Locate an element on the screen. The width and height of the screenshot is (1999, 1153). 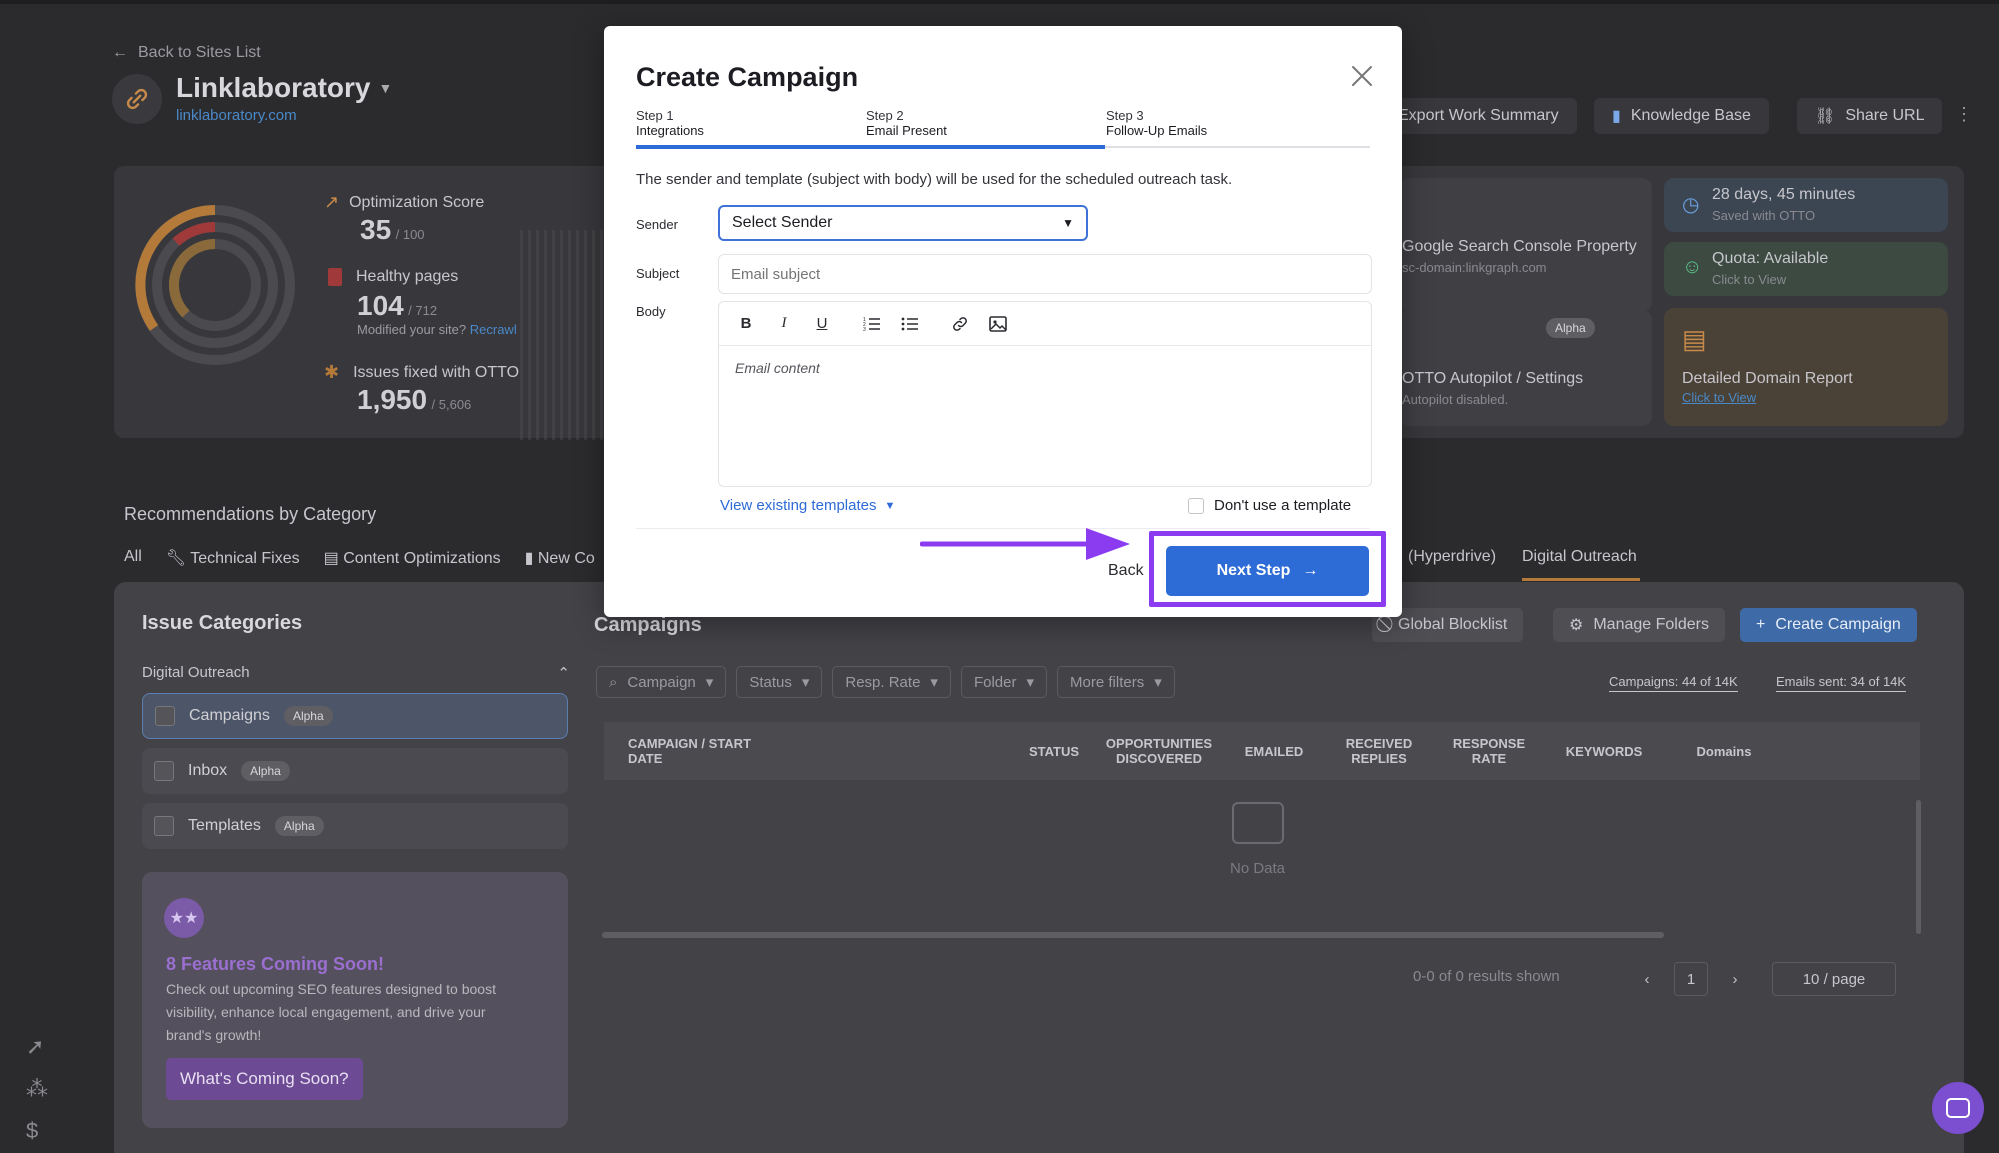
subject-label: Subject is located at coordinates (658, 273).